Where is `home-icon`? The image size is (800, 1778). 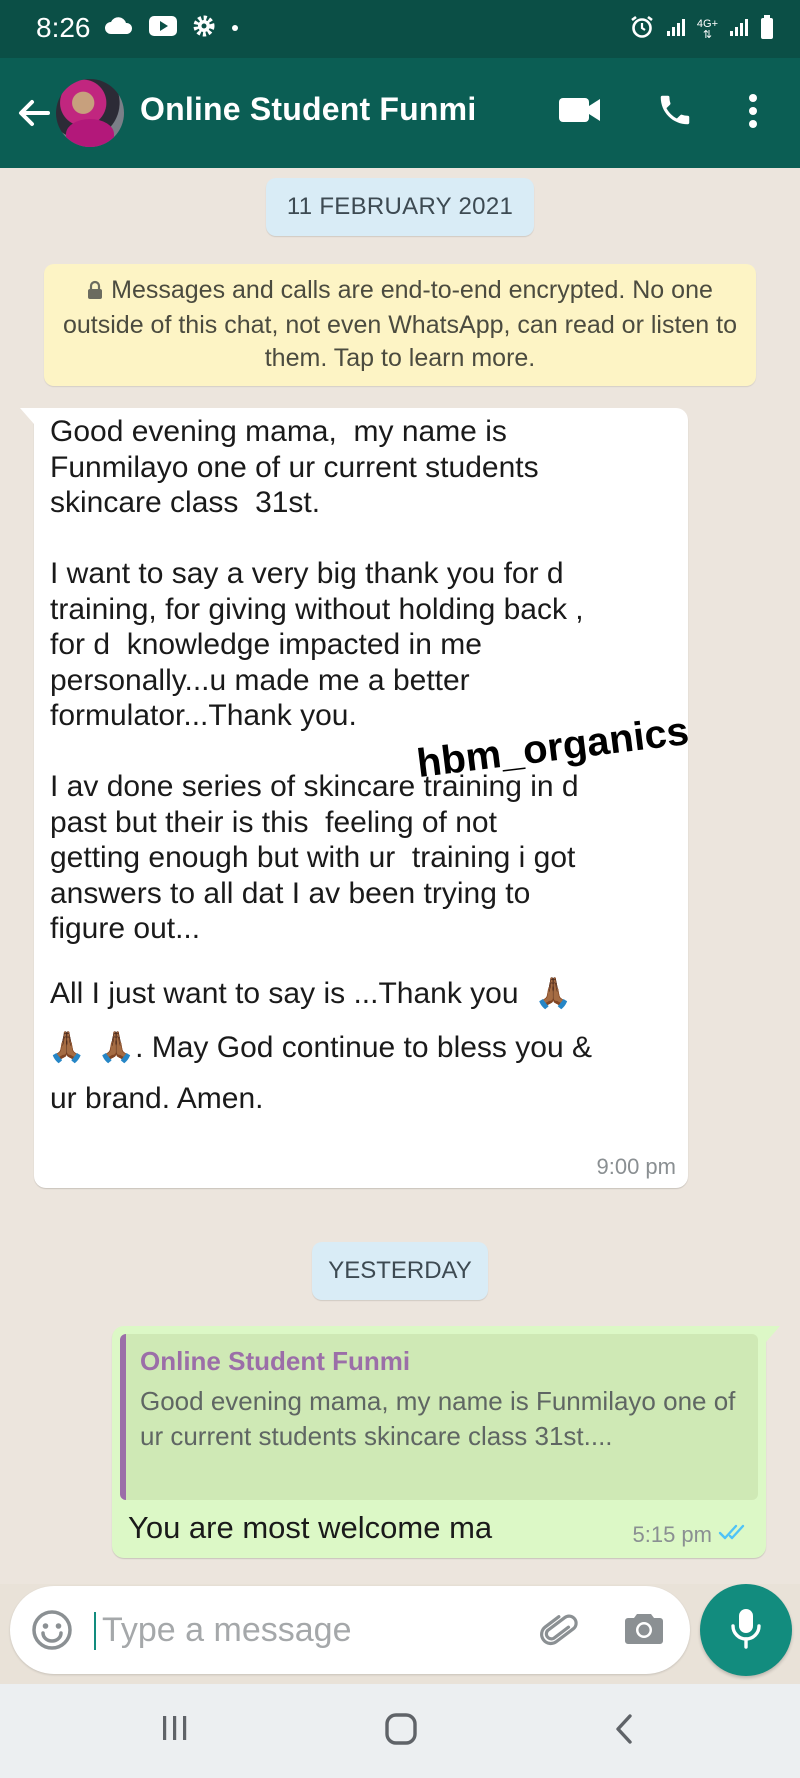
home-icon is located at coordinates (401, 1731).